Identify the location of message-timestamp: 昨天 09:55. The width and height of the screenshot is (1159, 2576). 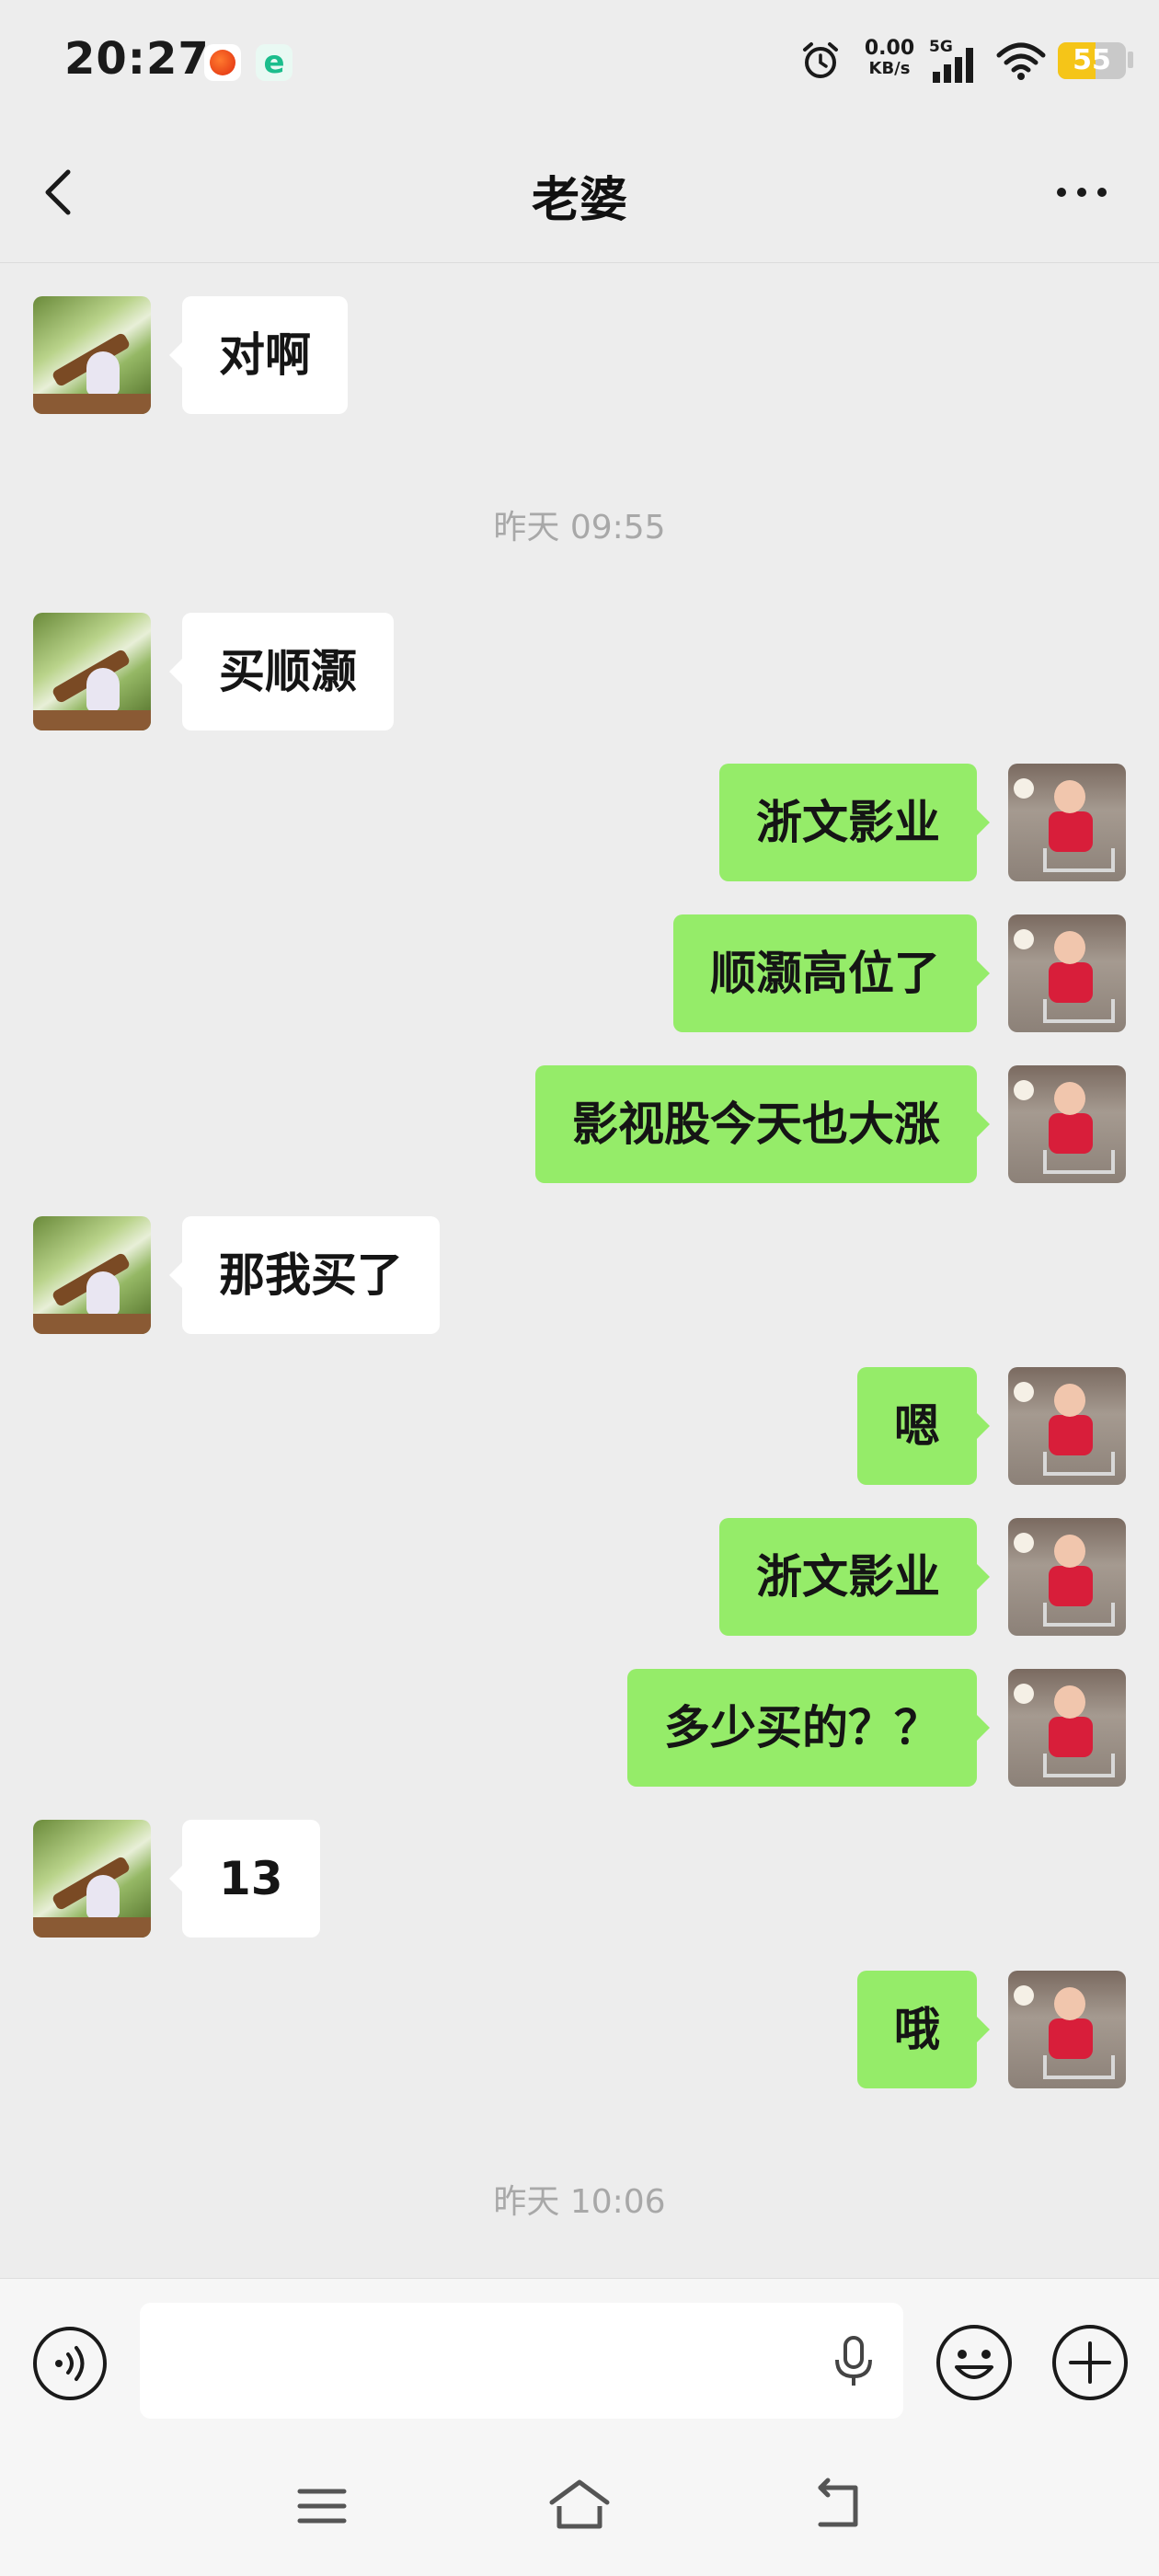
(579, 527).